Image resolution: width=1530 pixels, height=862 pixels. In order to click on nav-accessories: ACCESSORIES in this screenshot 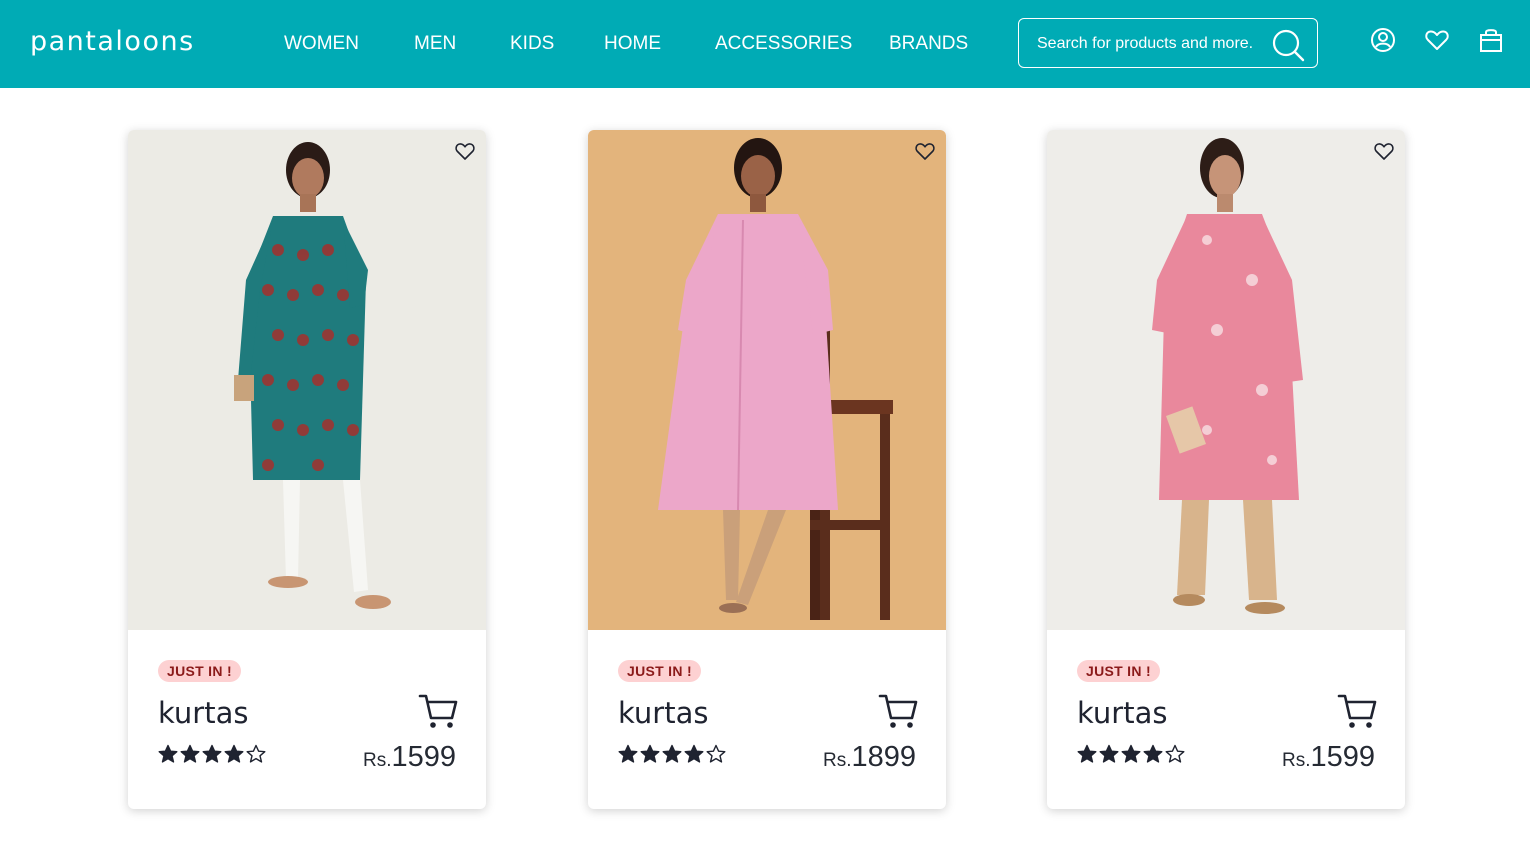, I will do `click(783, 44)`.